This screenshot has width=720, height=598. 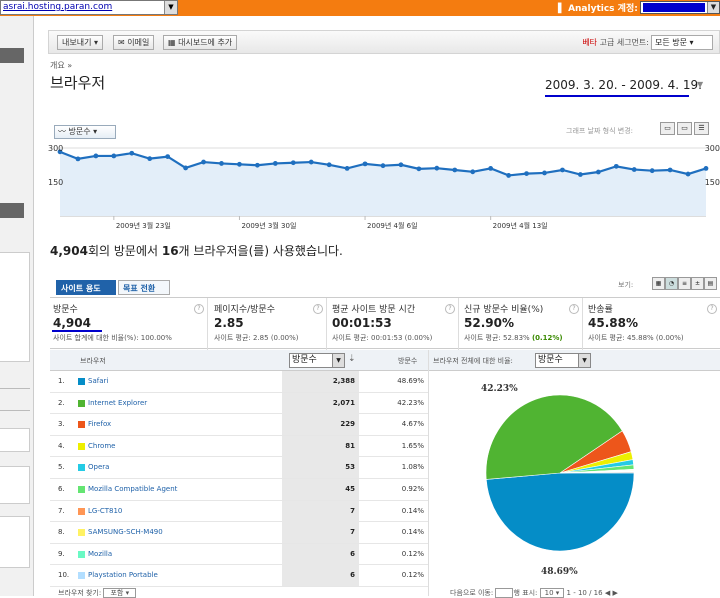 What do you see at coordinates (101, 446) in the screenshot?
I see `browser-link: Chrome` at bounding box center [101, 446].